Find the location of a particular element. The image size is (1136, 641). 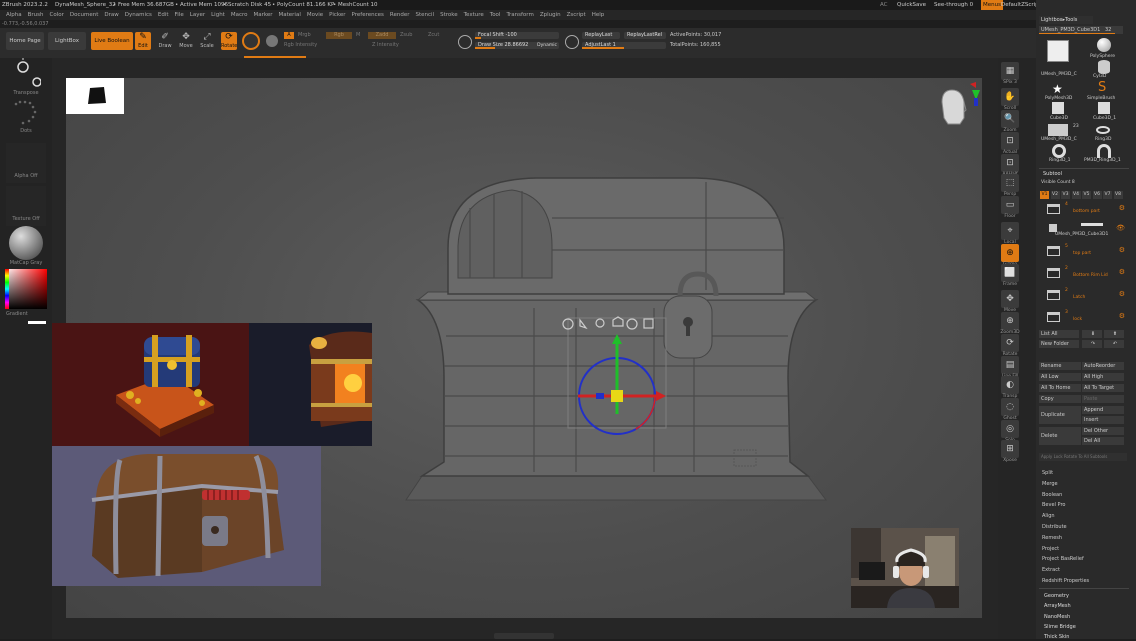

subtool-menu-item: Redshift Properties is located at coordinates (1065, 581).